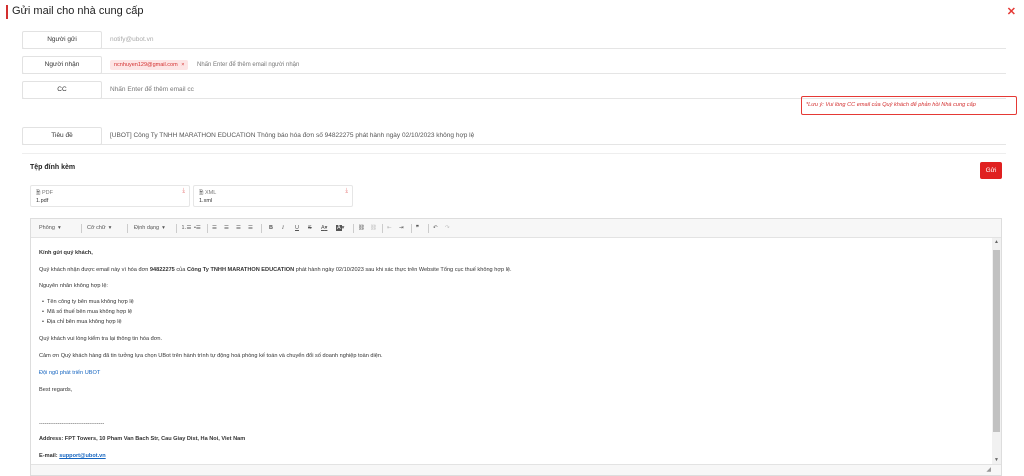 The height and width of the screenshot is (476, 1024). What do you see at coordinates (53, 167) in the screenshot?
I see `attachments-title: Tệp đính kèm` at bounding box center [53, 167].